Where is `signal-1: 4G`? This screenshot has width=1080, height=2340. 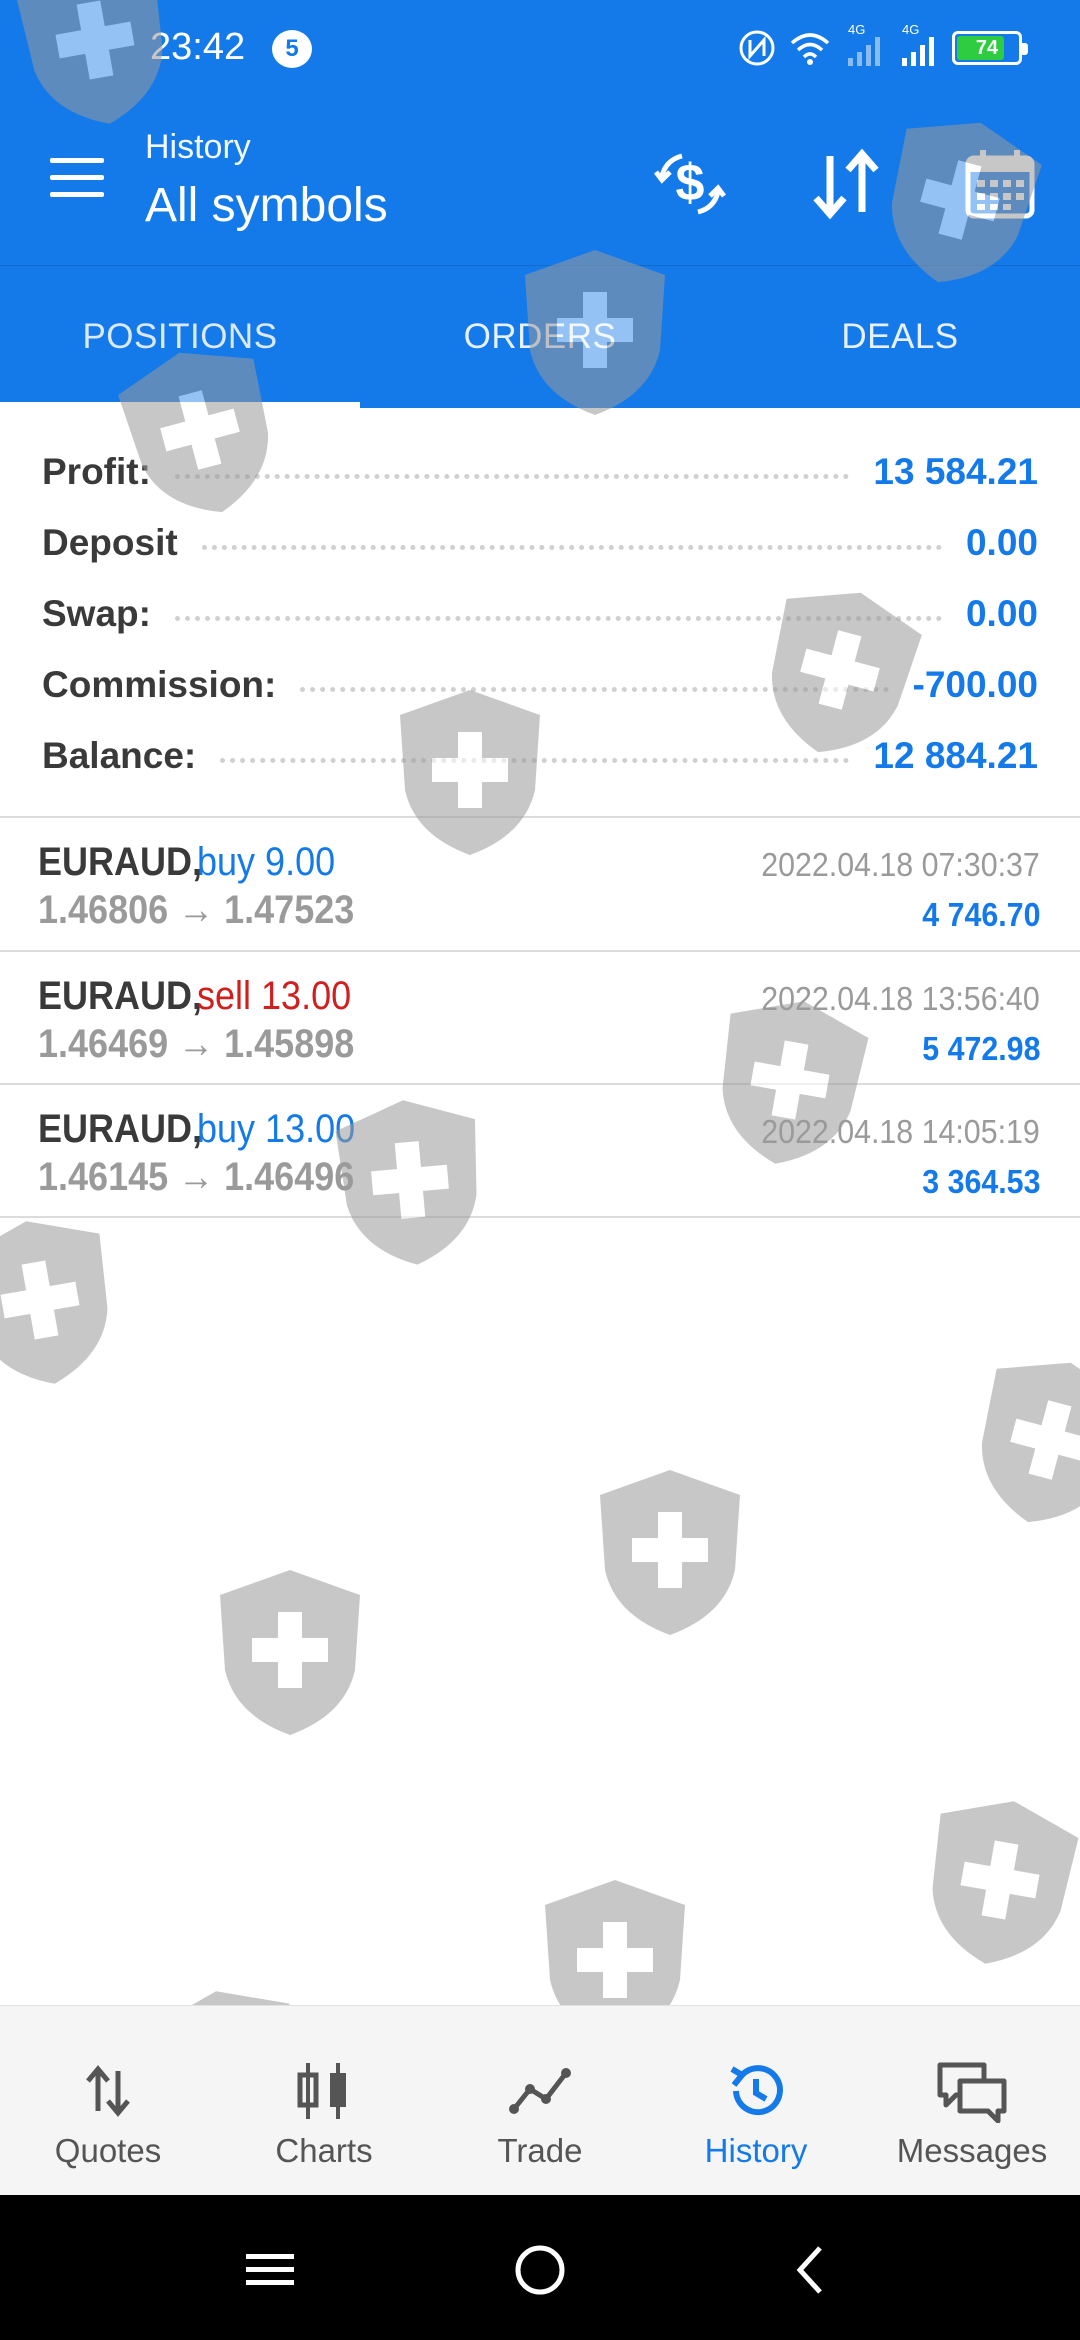
signal-1: 4G is located at coordinates (864, 45).